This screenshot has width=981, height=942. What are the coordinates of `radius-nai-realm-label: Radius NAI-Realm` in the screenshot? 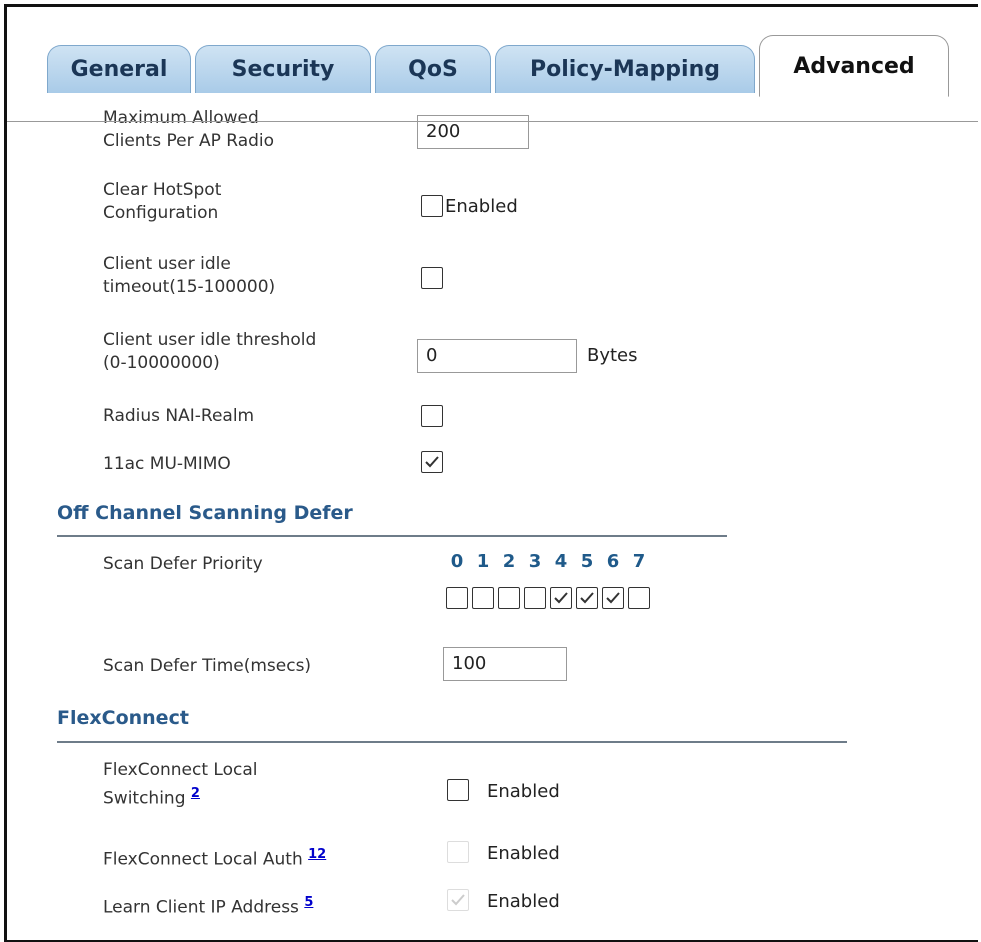 It's located at (179, 416).